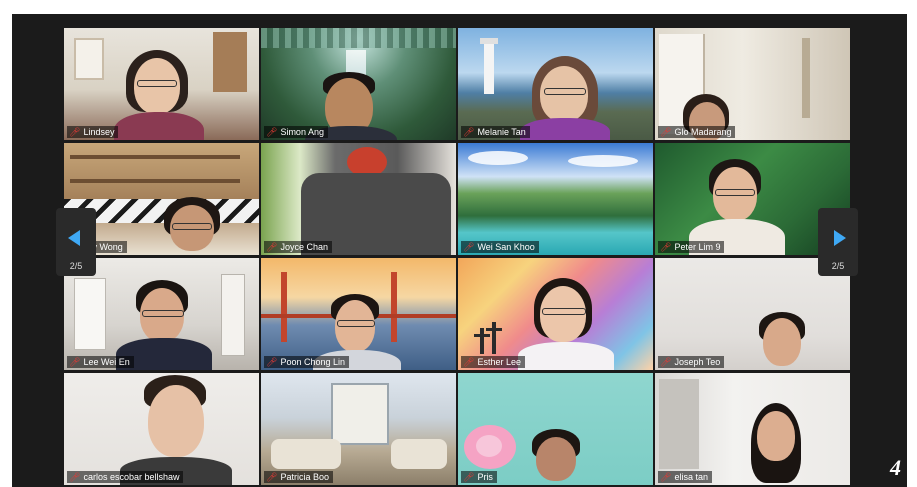 This screenshot has height=487, width=917. I want to click on prev-page-button: 2/5, so click(76, 242).